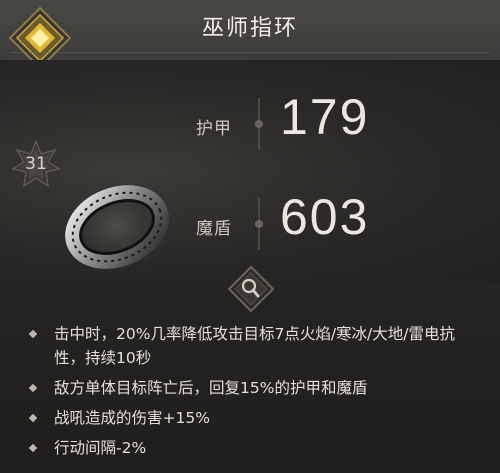  Describe the element at coordinates (325, 117) in the screenshot. I see `armor-value: 179` at that location.